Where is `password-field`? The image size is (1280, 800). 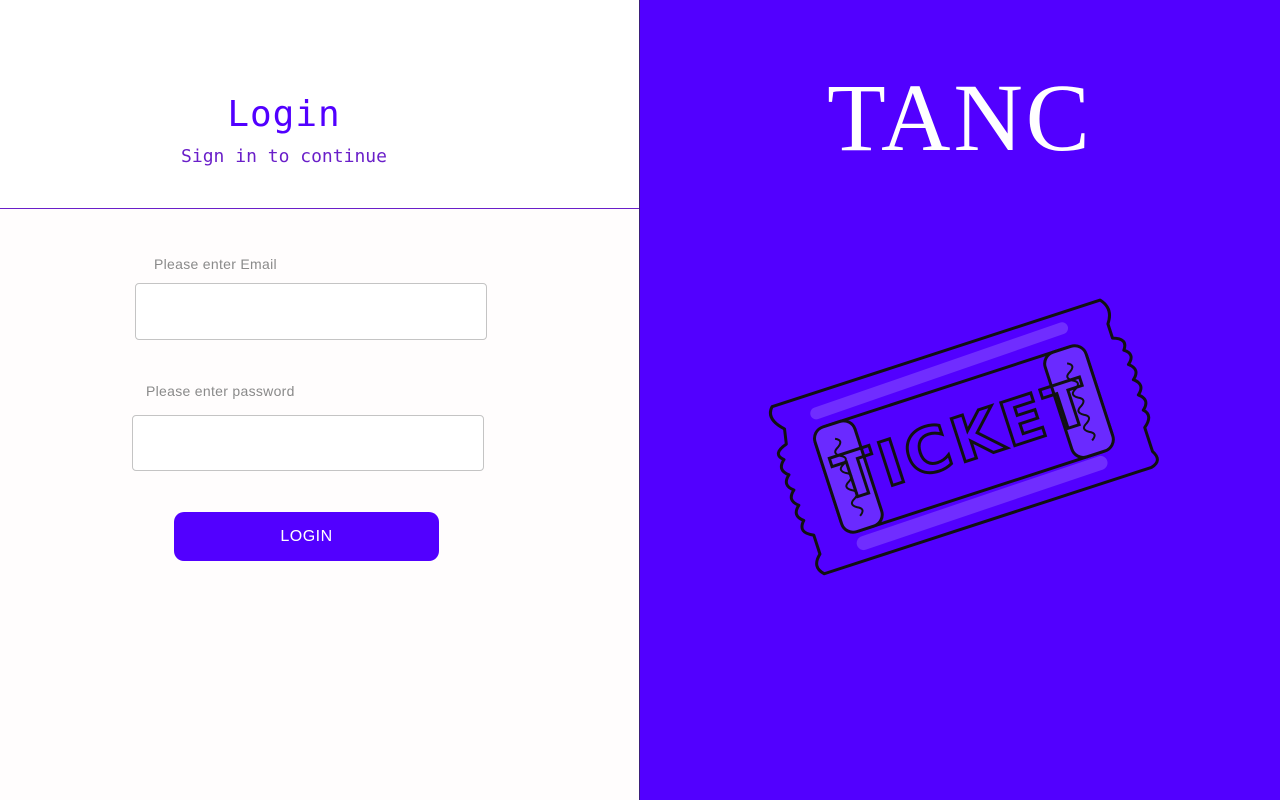
password-field is located at coordinates (308, 443).